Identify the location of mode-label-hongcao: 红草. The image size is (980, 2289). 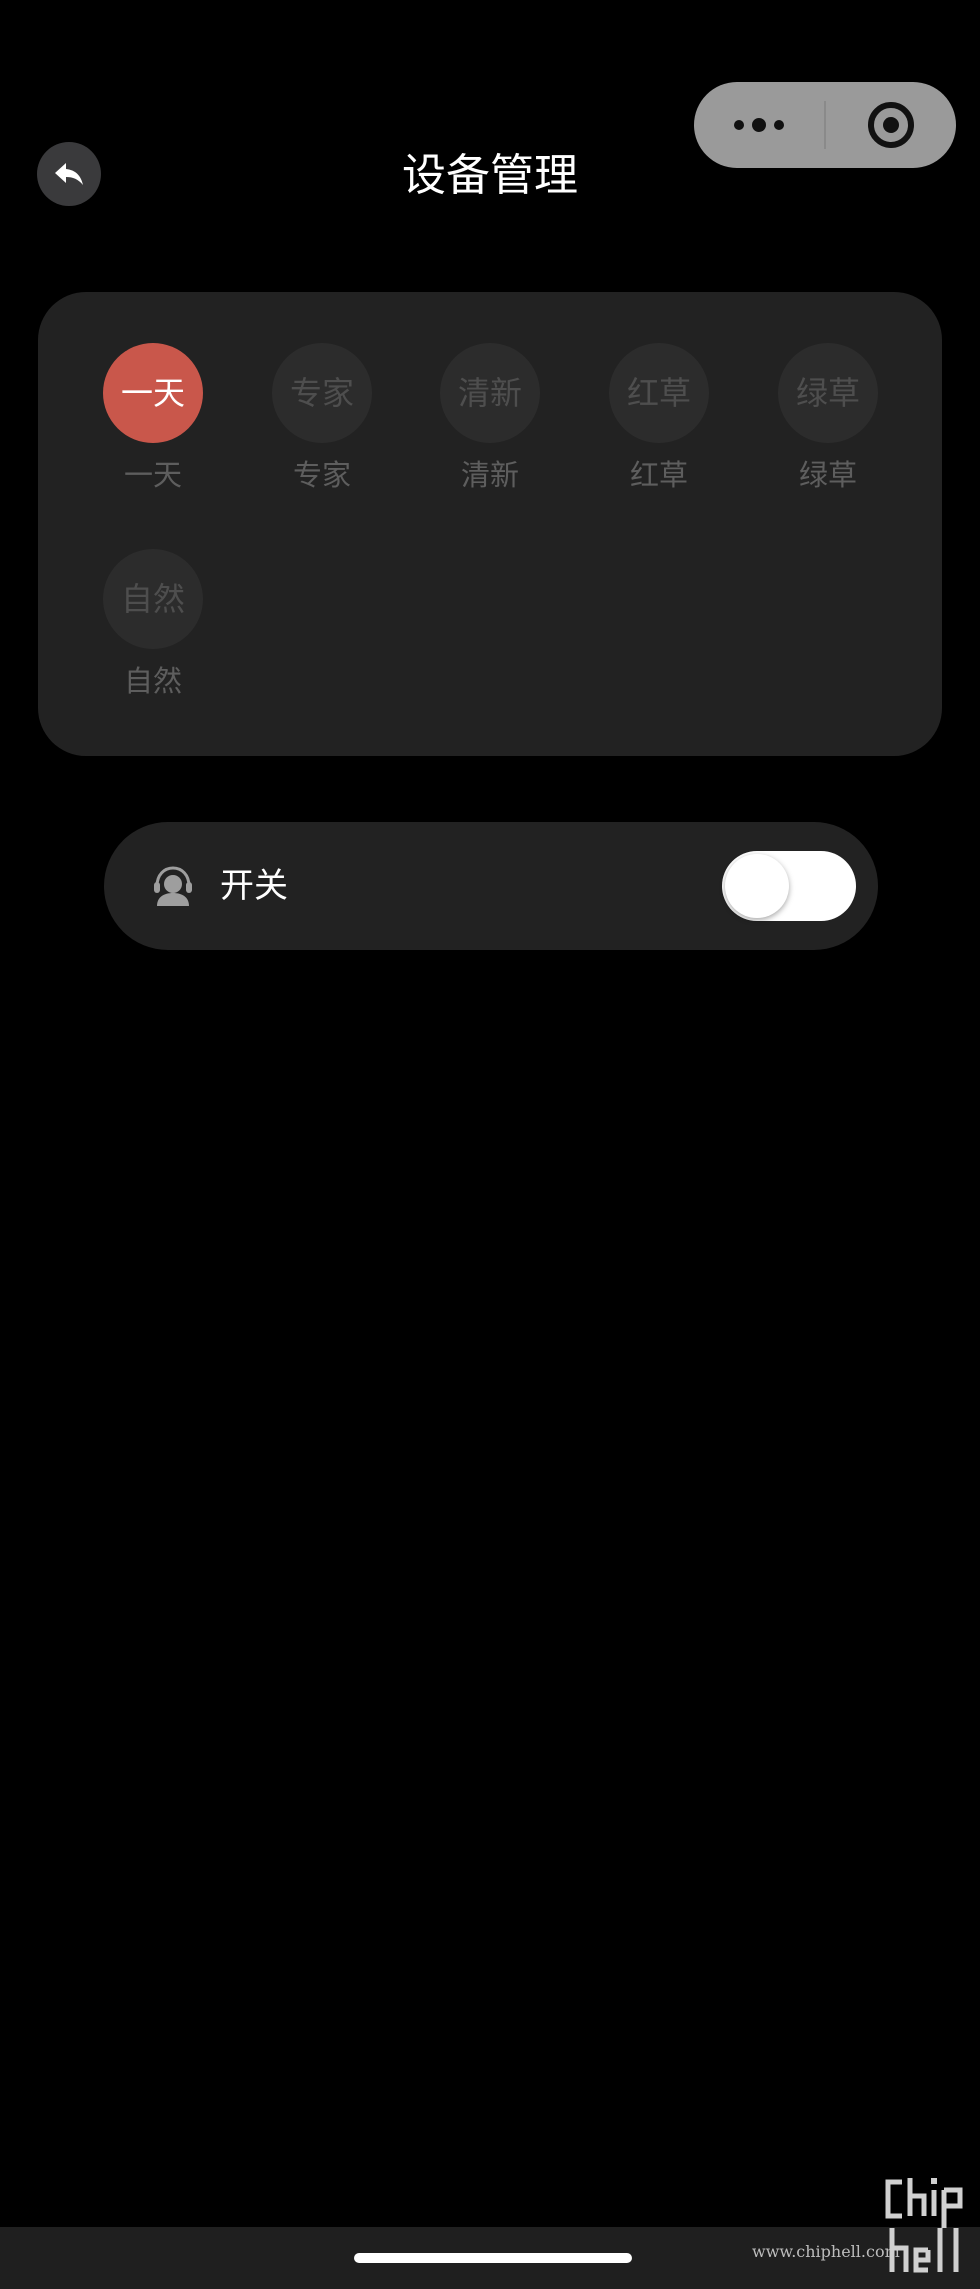
(658, 475).